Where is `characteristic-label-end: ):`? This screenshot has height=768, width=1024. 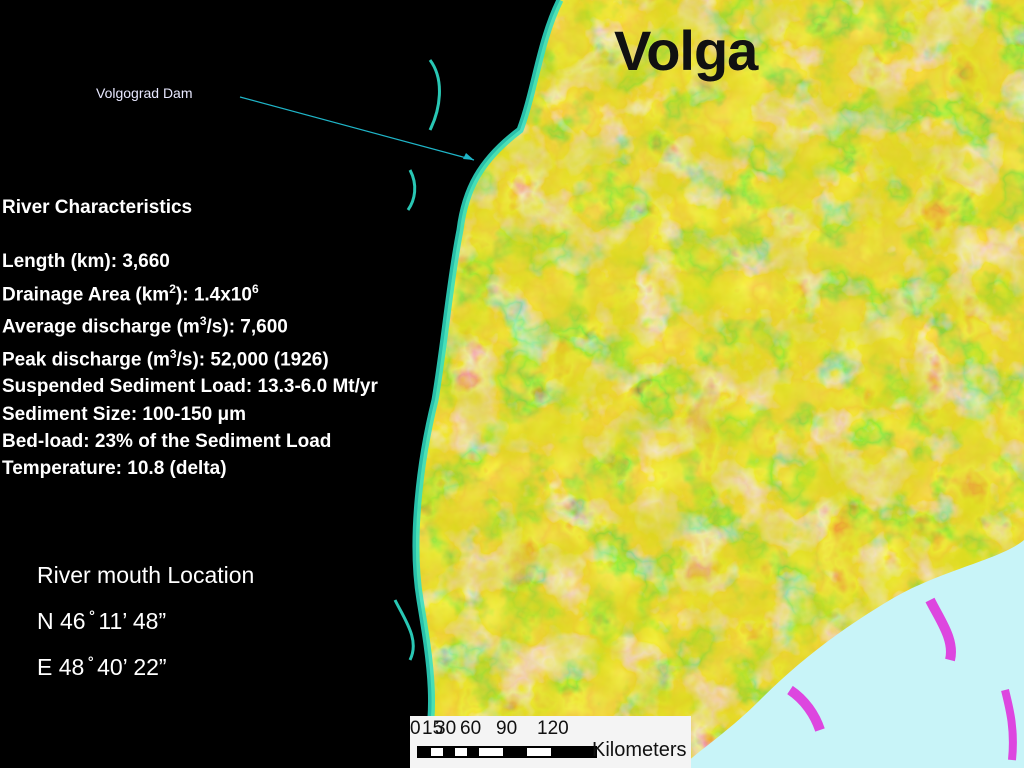 characteristic-label-end: ): is located at coordinates (182, 294).